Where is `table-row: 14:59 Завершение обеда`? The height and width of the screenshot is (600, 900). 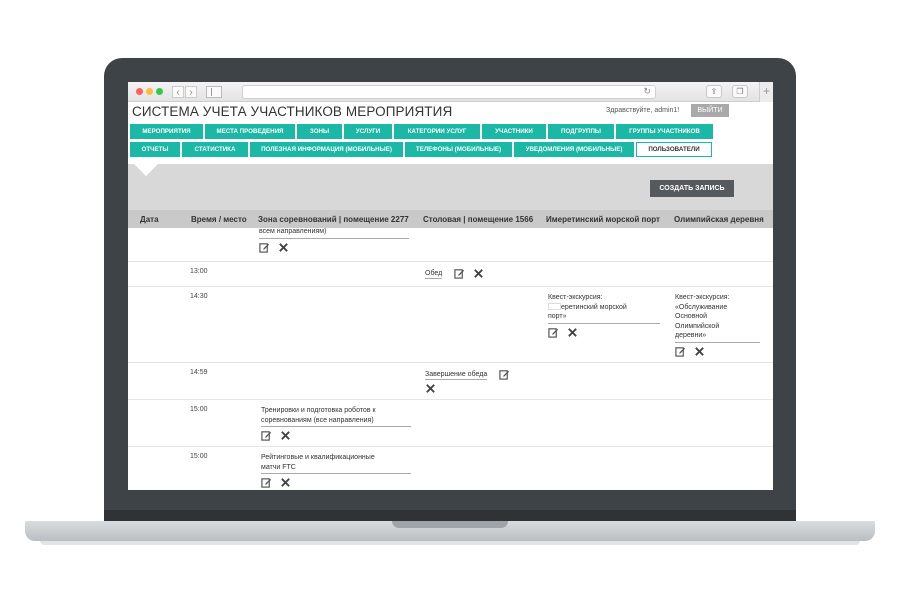
table-row: 14:59 Завершение обеда is located at coordinates (450, 381).